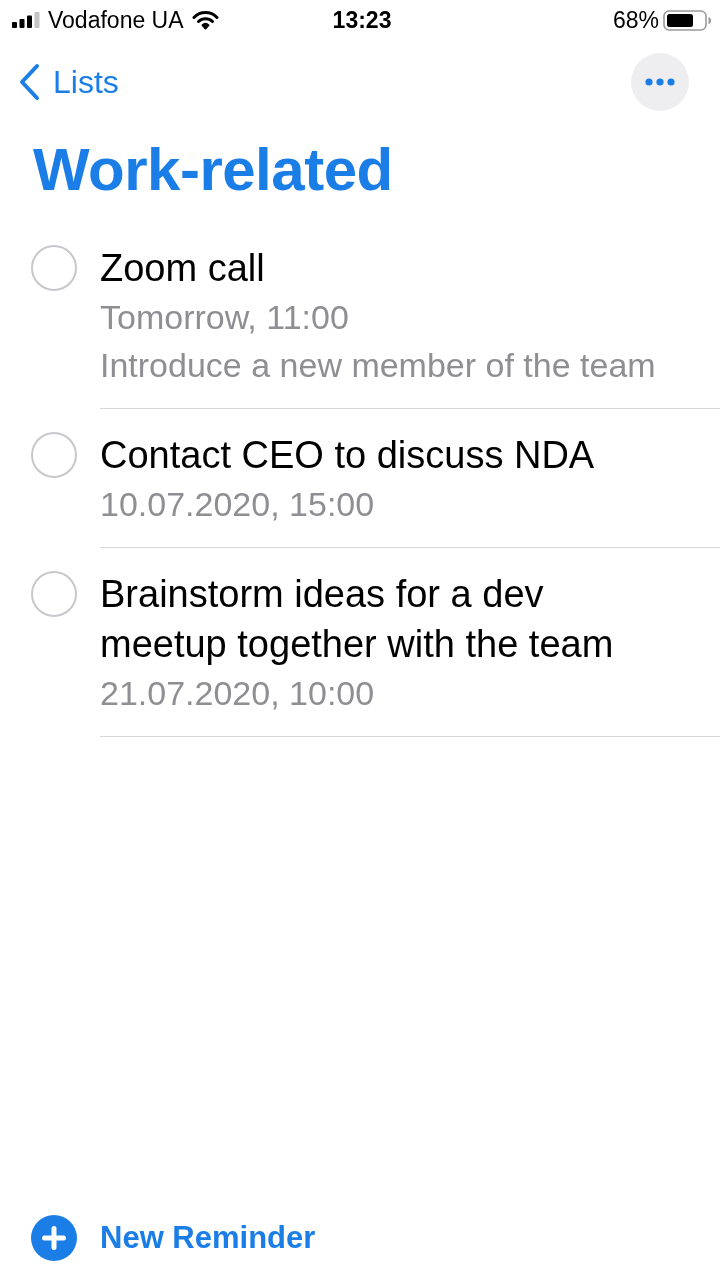 This screenshot has height=1280, width=720. I want to click on back-button: Lists, so click(68, 82).